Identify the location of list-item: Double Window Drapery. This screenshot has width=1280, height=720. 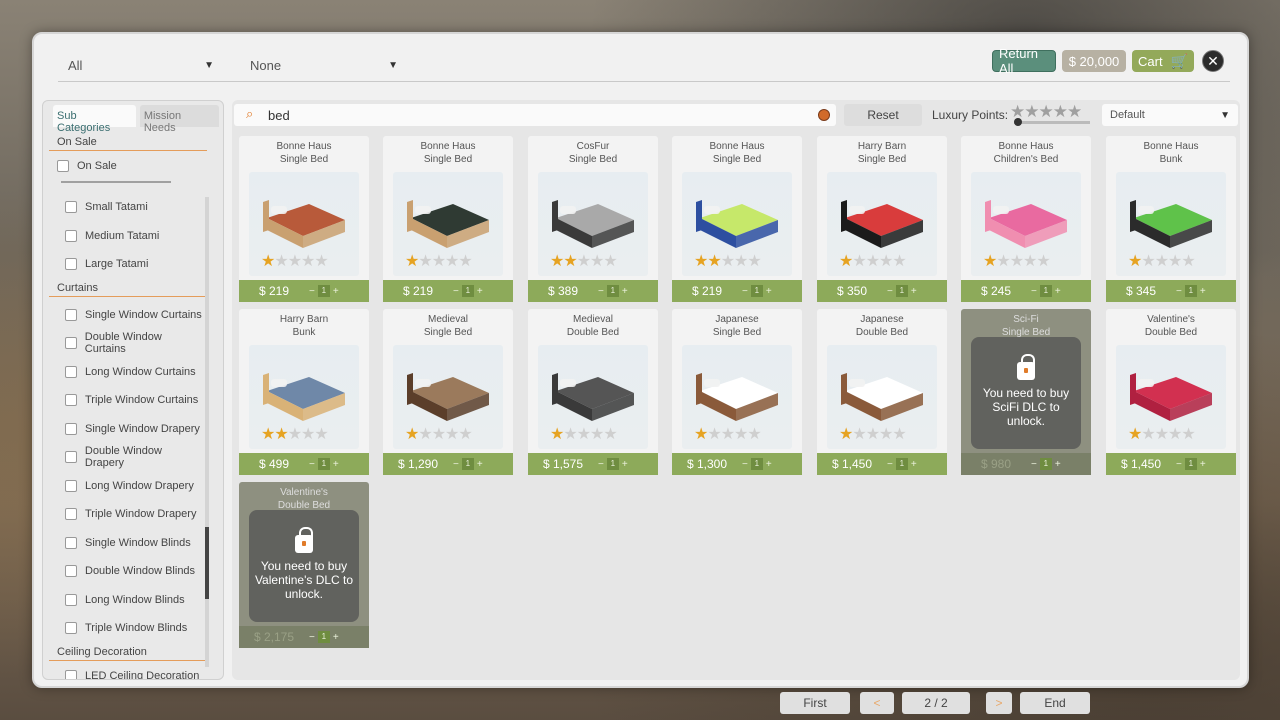
(128, 457).